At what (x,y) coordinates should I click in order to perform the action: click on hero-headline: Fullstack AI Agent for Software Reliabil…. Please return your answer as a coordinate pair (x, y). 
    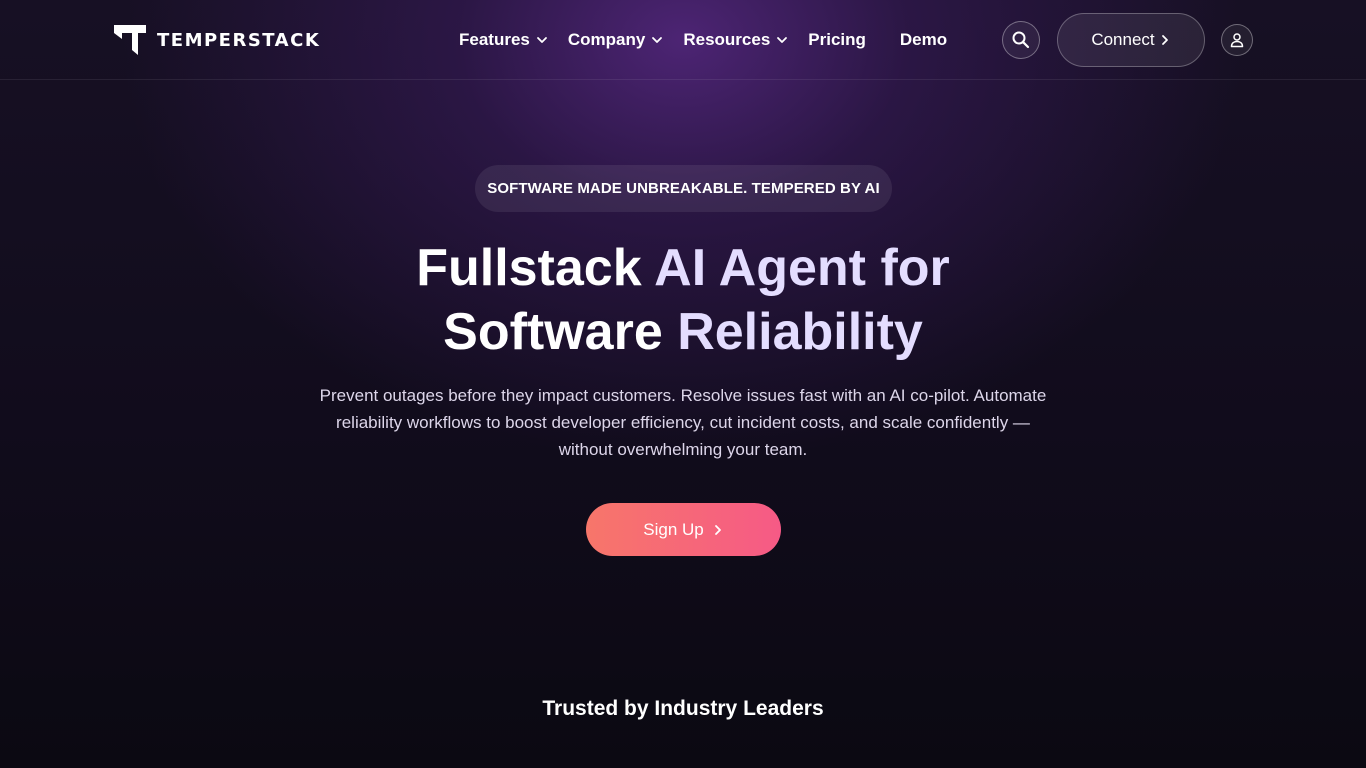
    Looking at the image, I should click on (683, 300).